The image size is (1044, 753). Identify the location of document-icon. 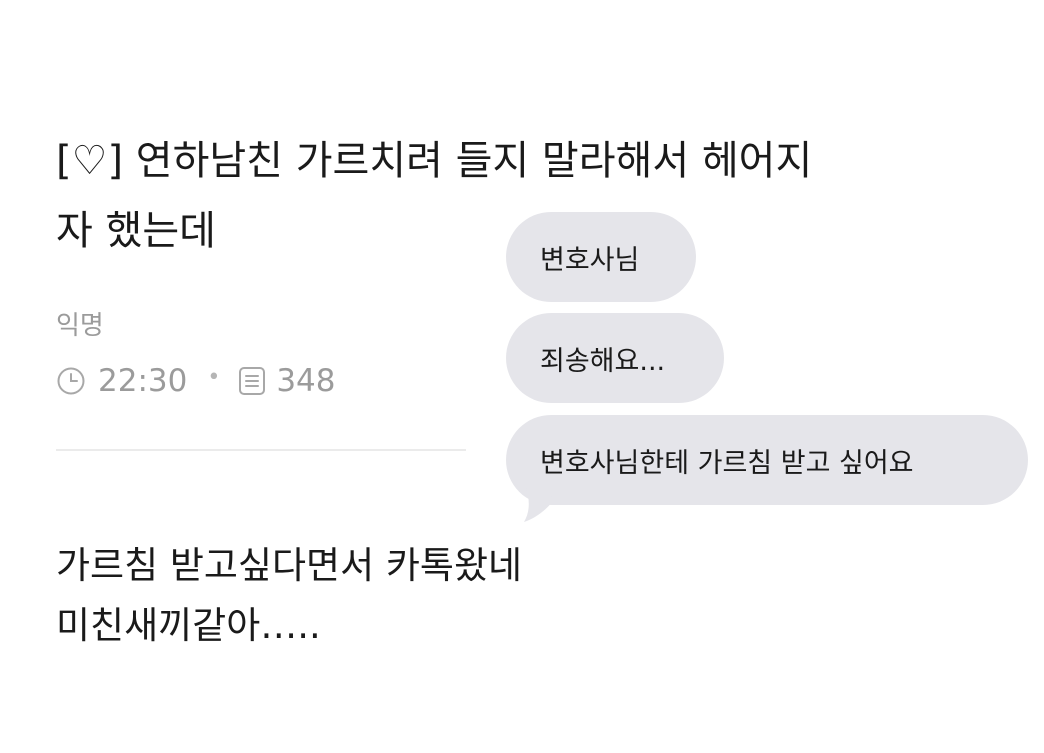
(252, 381).